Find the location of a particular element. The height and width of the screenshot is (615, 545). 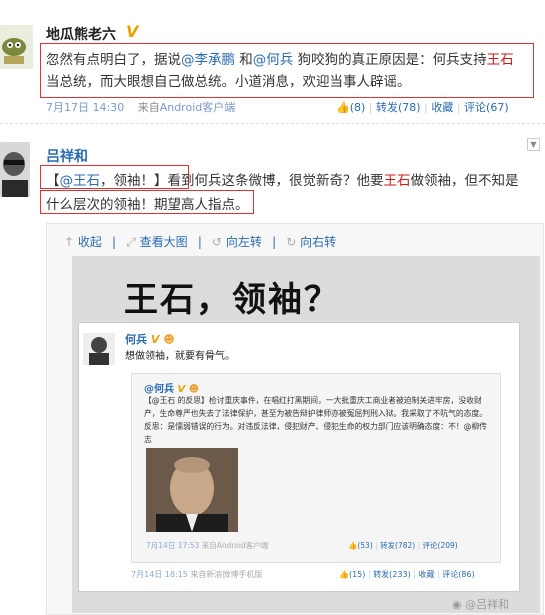

favorite-button: 收藏 is located at coordinates (442, 107).